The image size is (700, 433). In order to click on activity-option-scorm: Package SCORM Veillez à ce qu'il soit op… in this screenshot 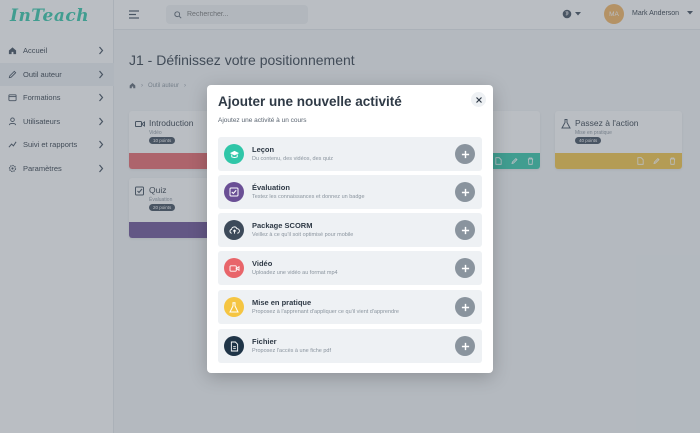, I will do `click(350, 230)`.